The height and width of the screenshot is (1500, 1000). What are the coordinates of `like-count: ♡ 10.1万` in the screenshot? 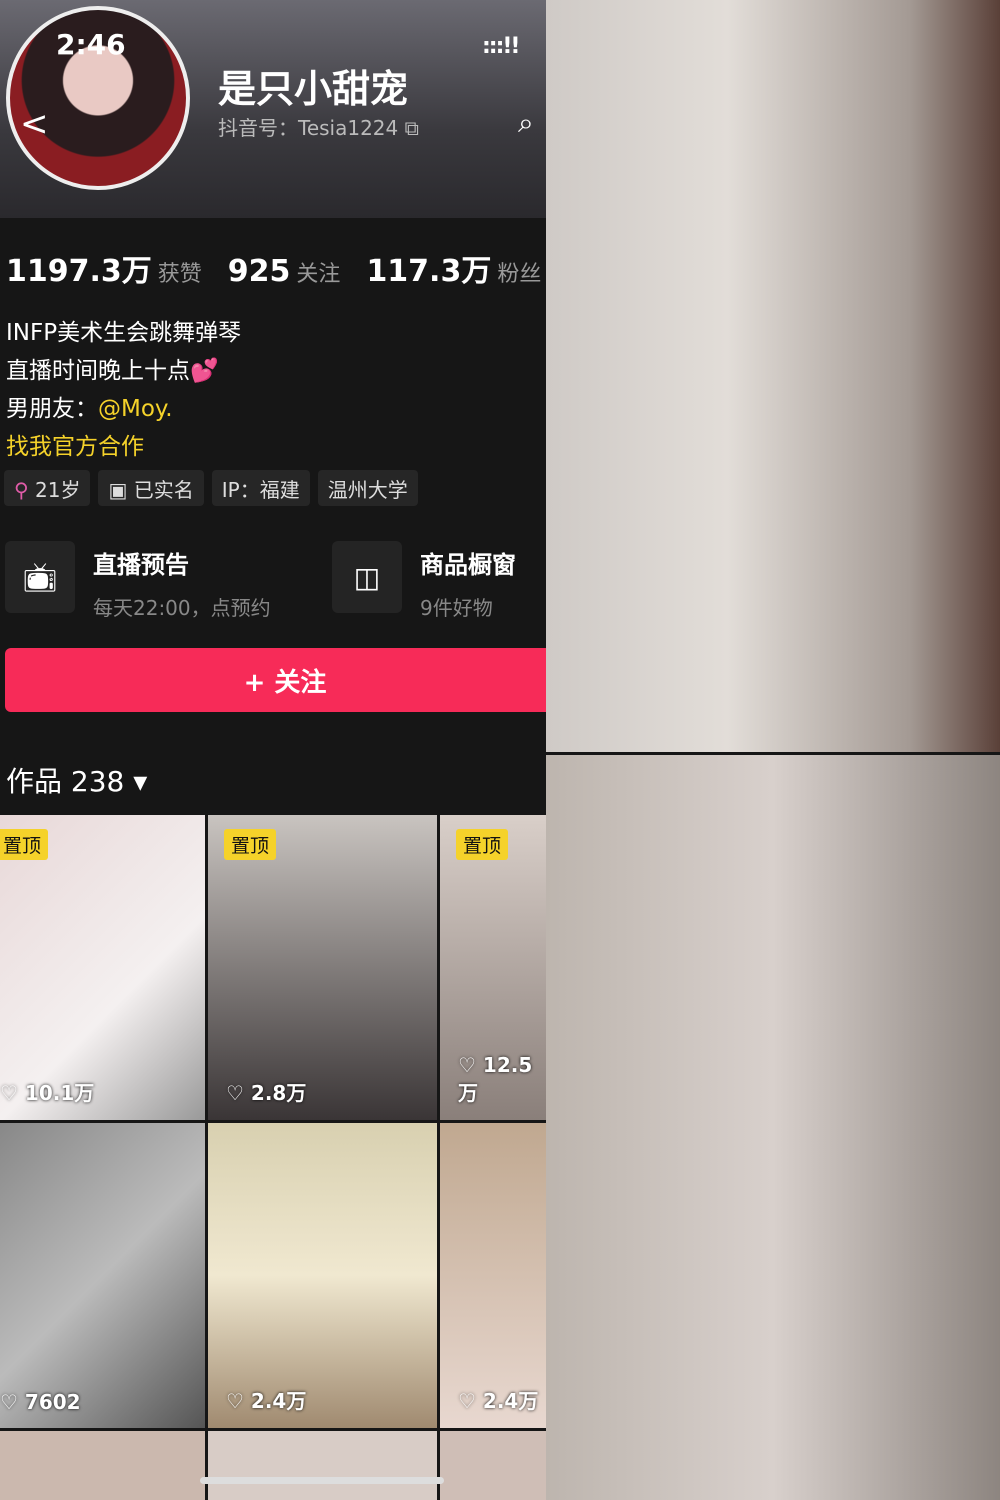 It's located at (47, 1093).